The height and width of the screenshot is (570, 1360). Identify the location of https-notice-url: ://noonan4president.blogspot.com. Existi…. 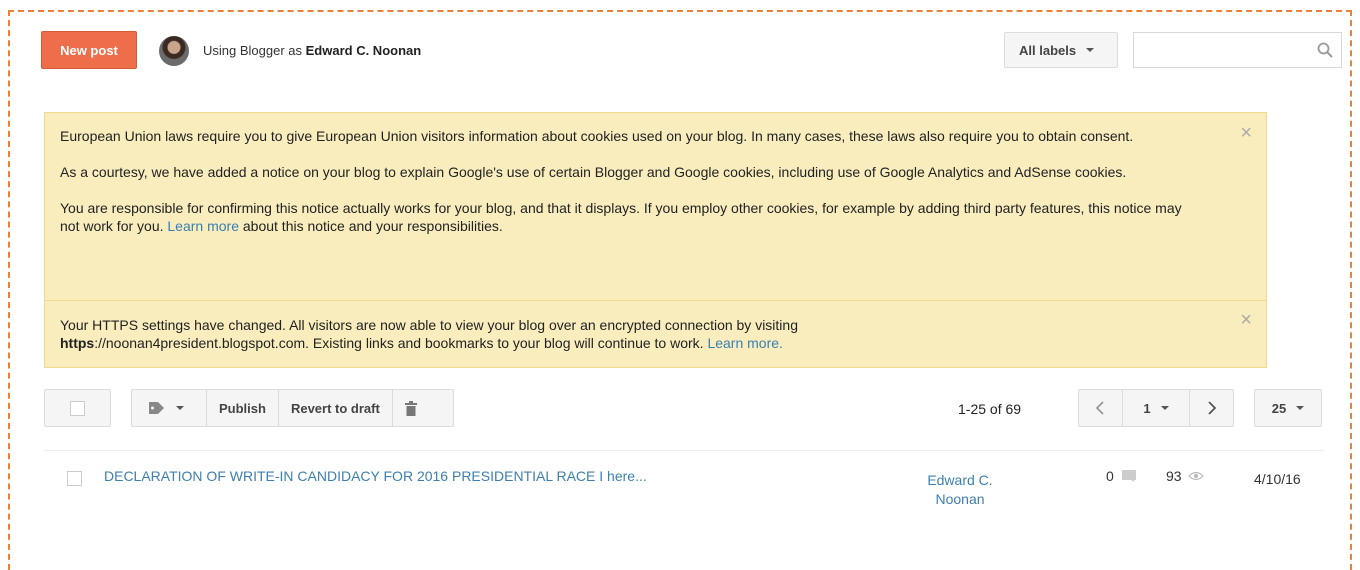
(399, 343).